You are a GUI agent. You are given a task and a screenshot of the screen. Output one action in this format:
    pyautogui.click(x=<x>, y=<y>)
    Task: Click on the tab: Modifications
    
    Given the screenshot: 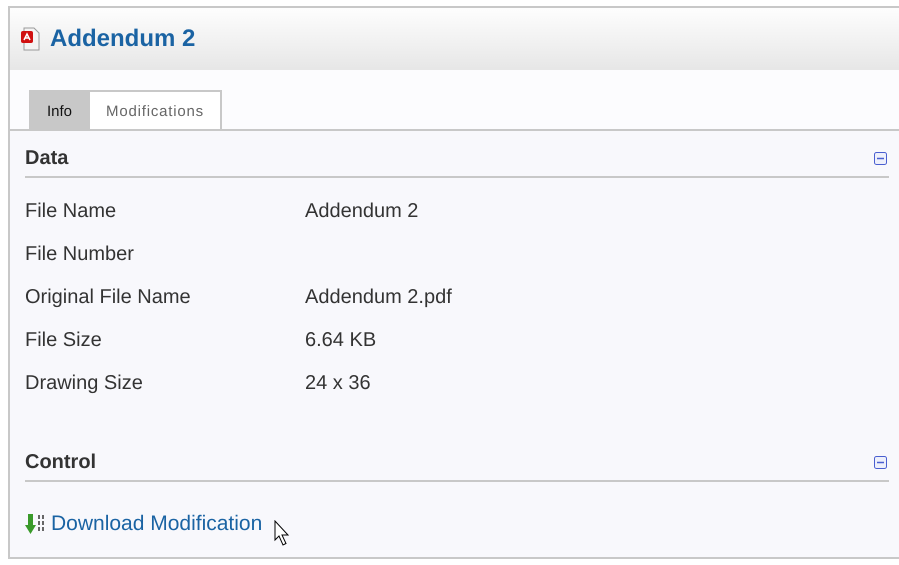 What is the action you would take?
    pyautogui.click(x=155, y=109)
    